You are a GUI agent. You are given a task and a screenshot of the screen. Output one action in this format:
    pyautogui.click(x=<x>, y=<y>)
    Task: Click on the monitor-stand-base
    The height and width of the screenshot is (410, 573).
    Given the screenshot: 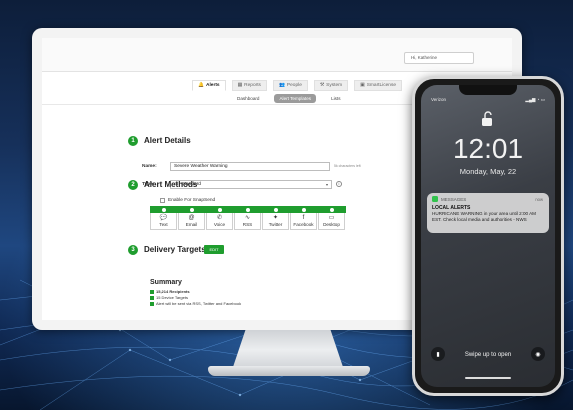 What is the action you would take?
    pyautogui.click(x=289, y=371)
    